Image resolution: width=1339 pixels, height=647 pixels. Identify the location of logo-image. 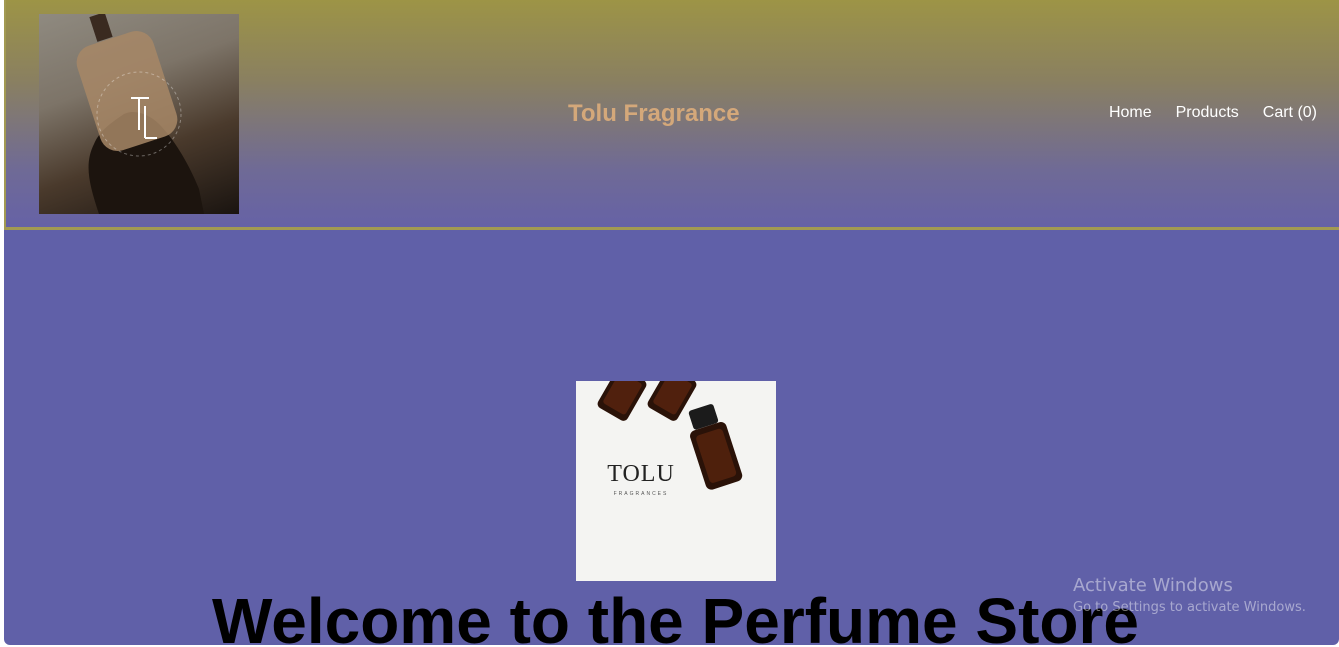
(139, 114).